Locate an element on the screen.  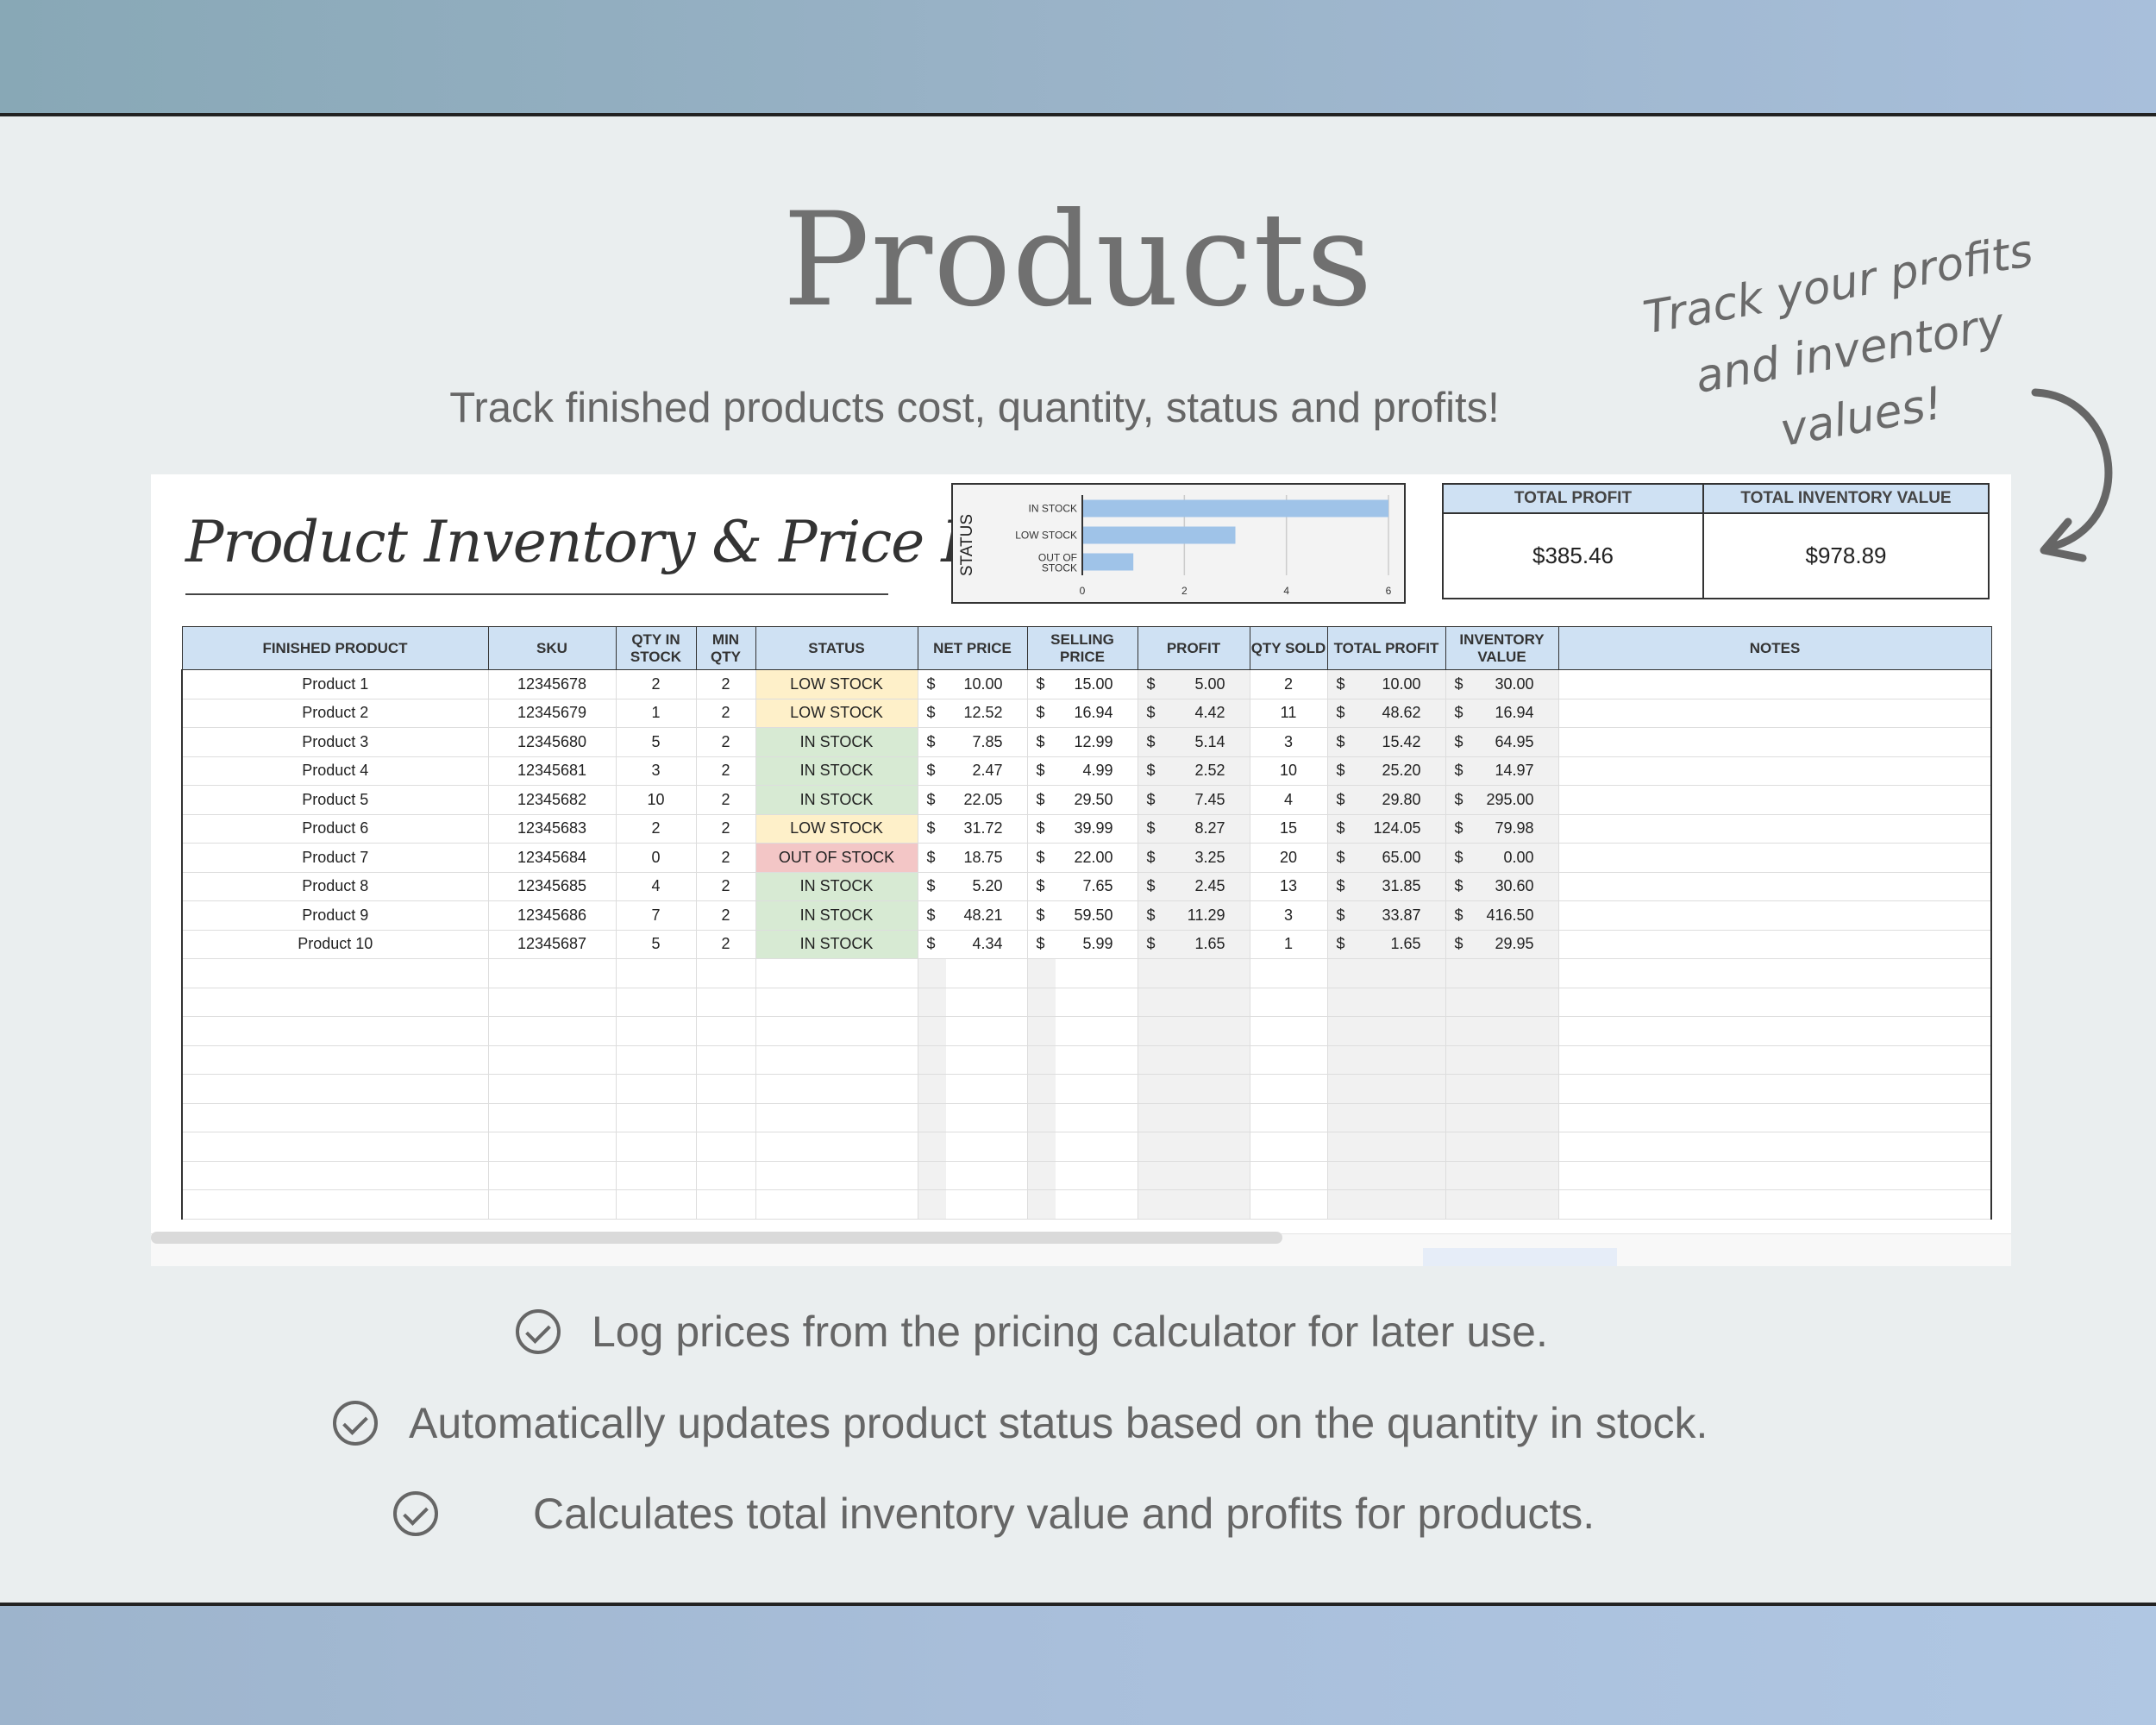
net-price-cell: 10.00 is located at coordinates (987, 684).